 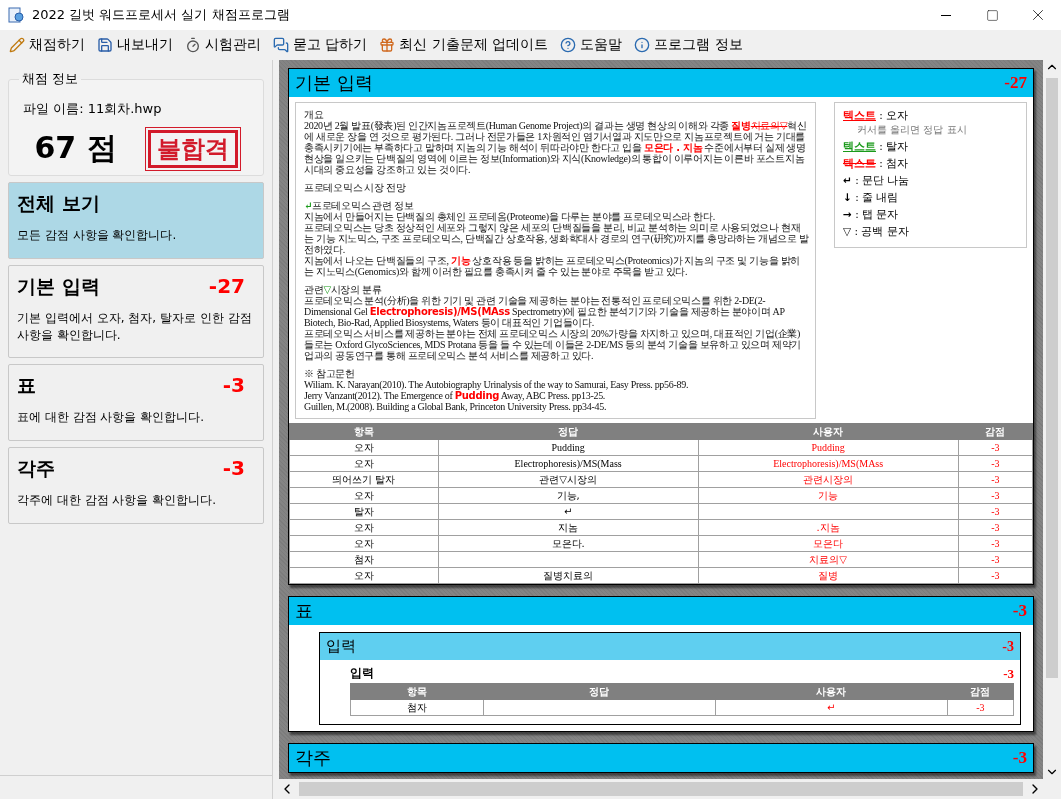 I want to click on table-cell: 탈자, so click(x=364, y=511).